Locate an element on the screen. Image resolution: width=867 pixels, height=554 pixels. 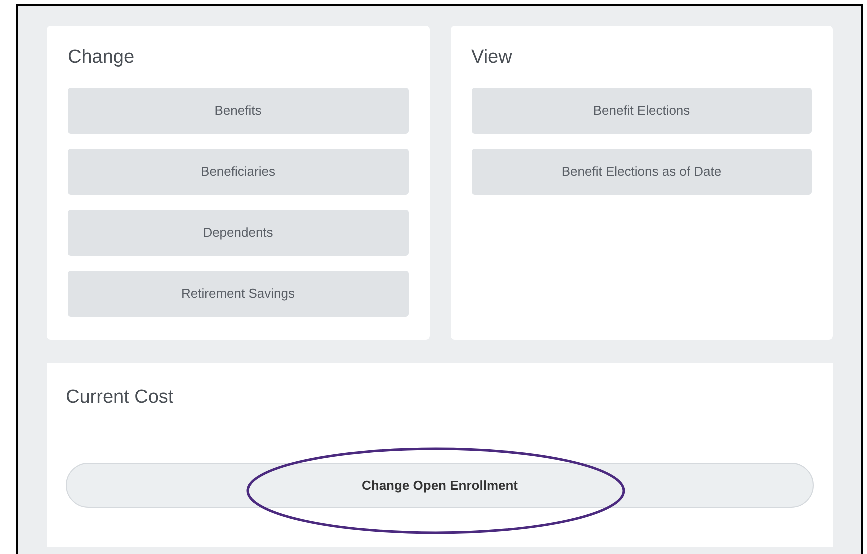
card-title: Current Cost is located at coordinates (120, 398).